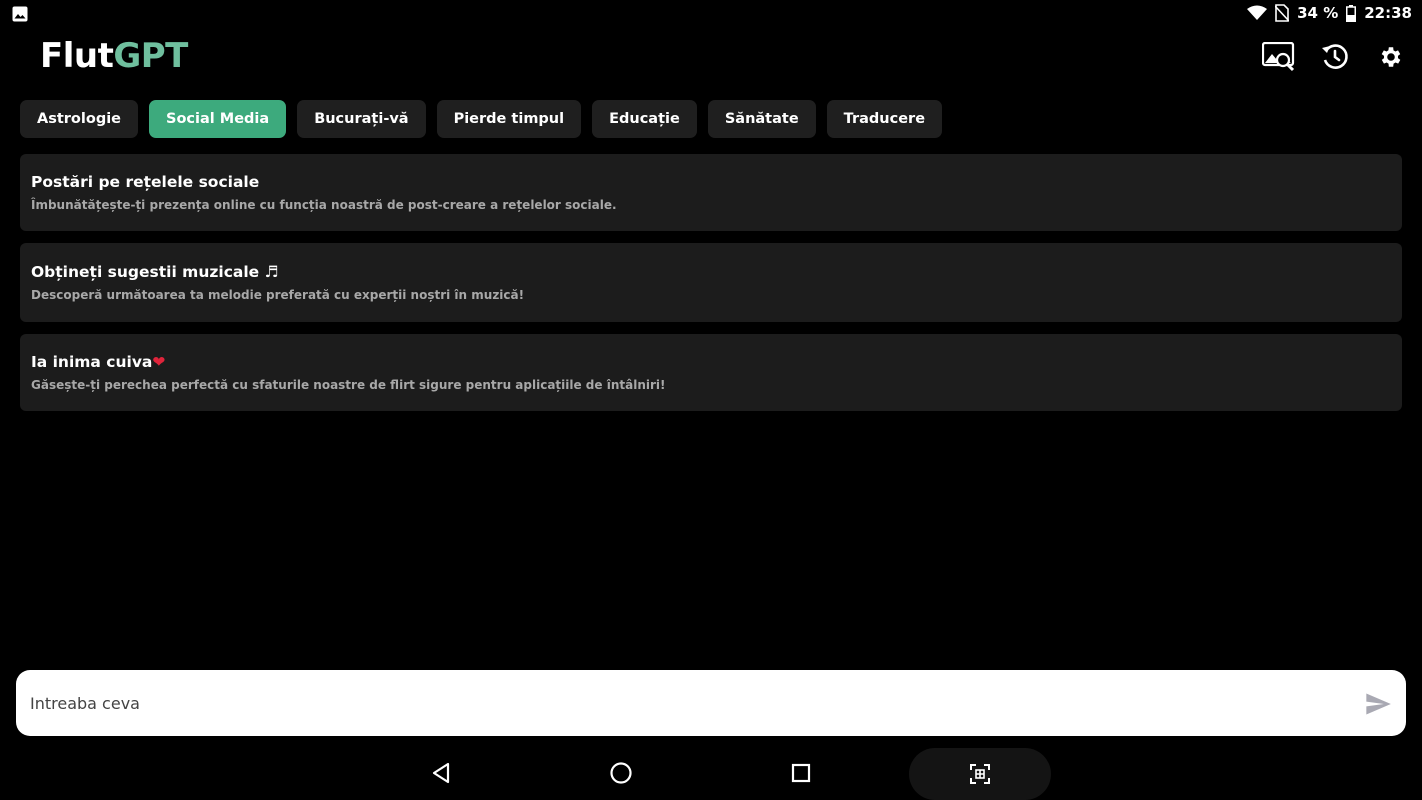 This screenshot has height=800, width=1422. Describe the element at coordinates (509, 119) in the screenshot. I see `tab-pierde-timpul: Pierde timpul` at that location.